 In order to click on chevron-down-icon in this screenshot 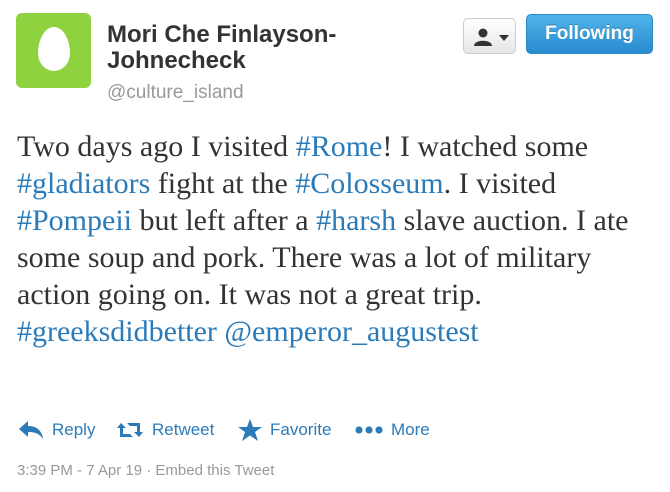, I will do `click(504, 38)`.